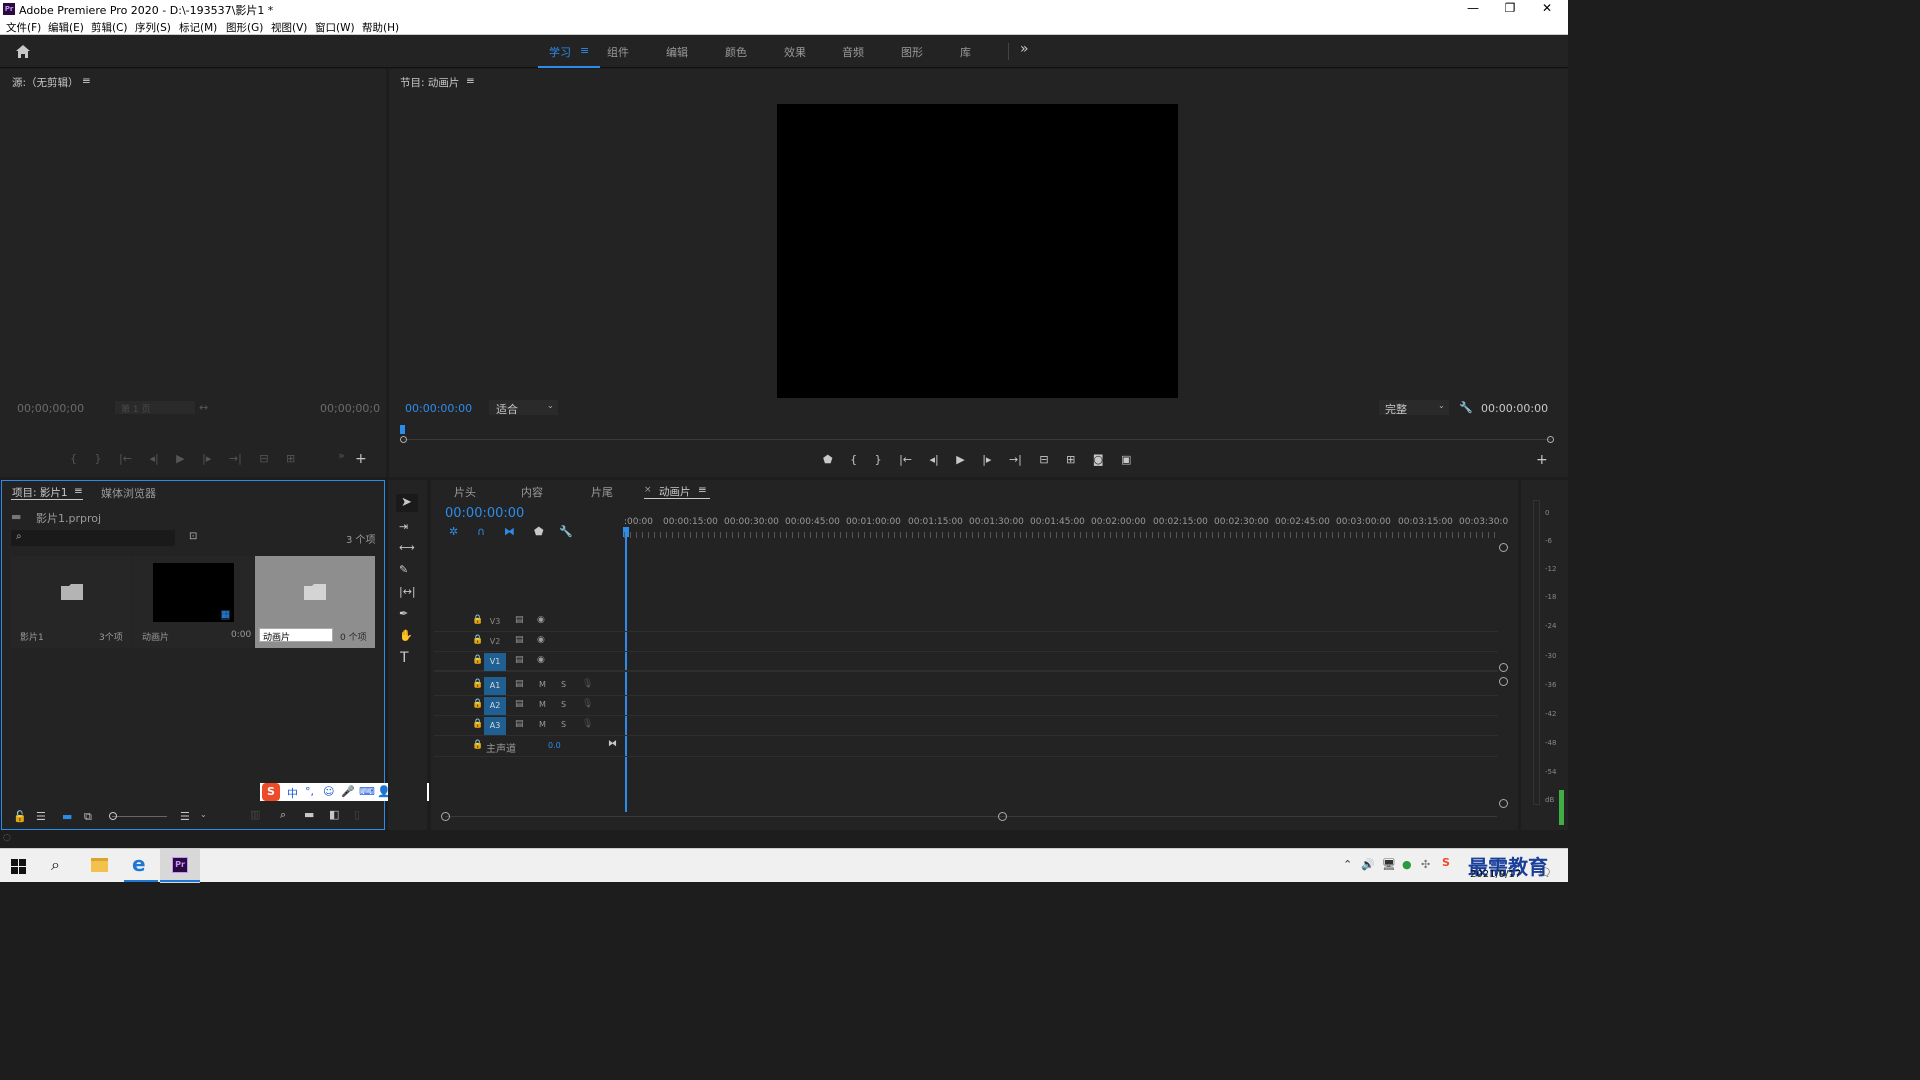 The width and height of the screenshot is (1920, 1080). Describe the element at coordinates (484, 513) in the screenshot. I see `timeline-timecode: 00:00:00:00` at that location.